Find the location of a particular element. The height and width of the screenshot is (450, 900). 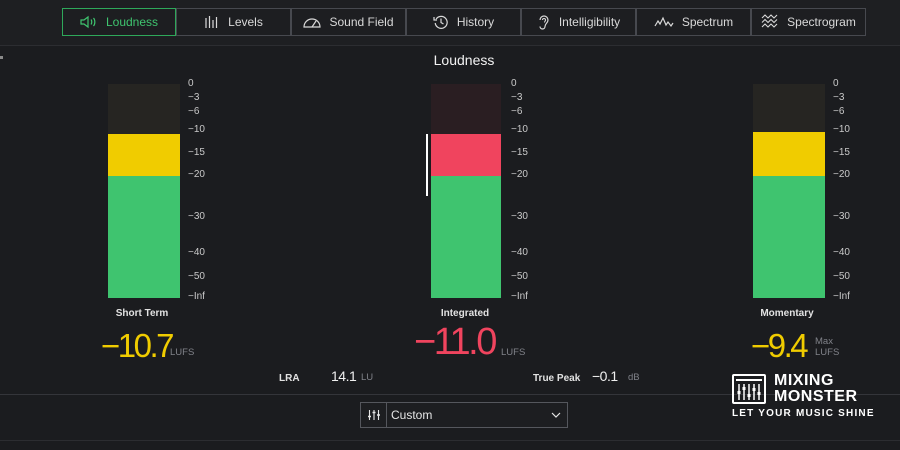

sliders-icon is located at coordinates (373, 415).